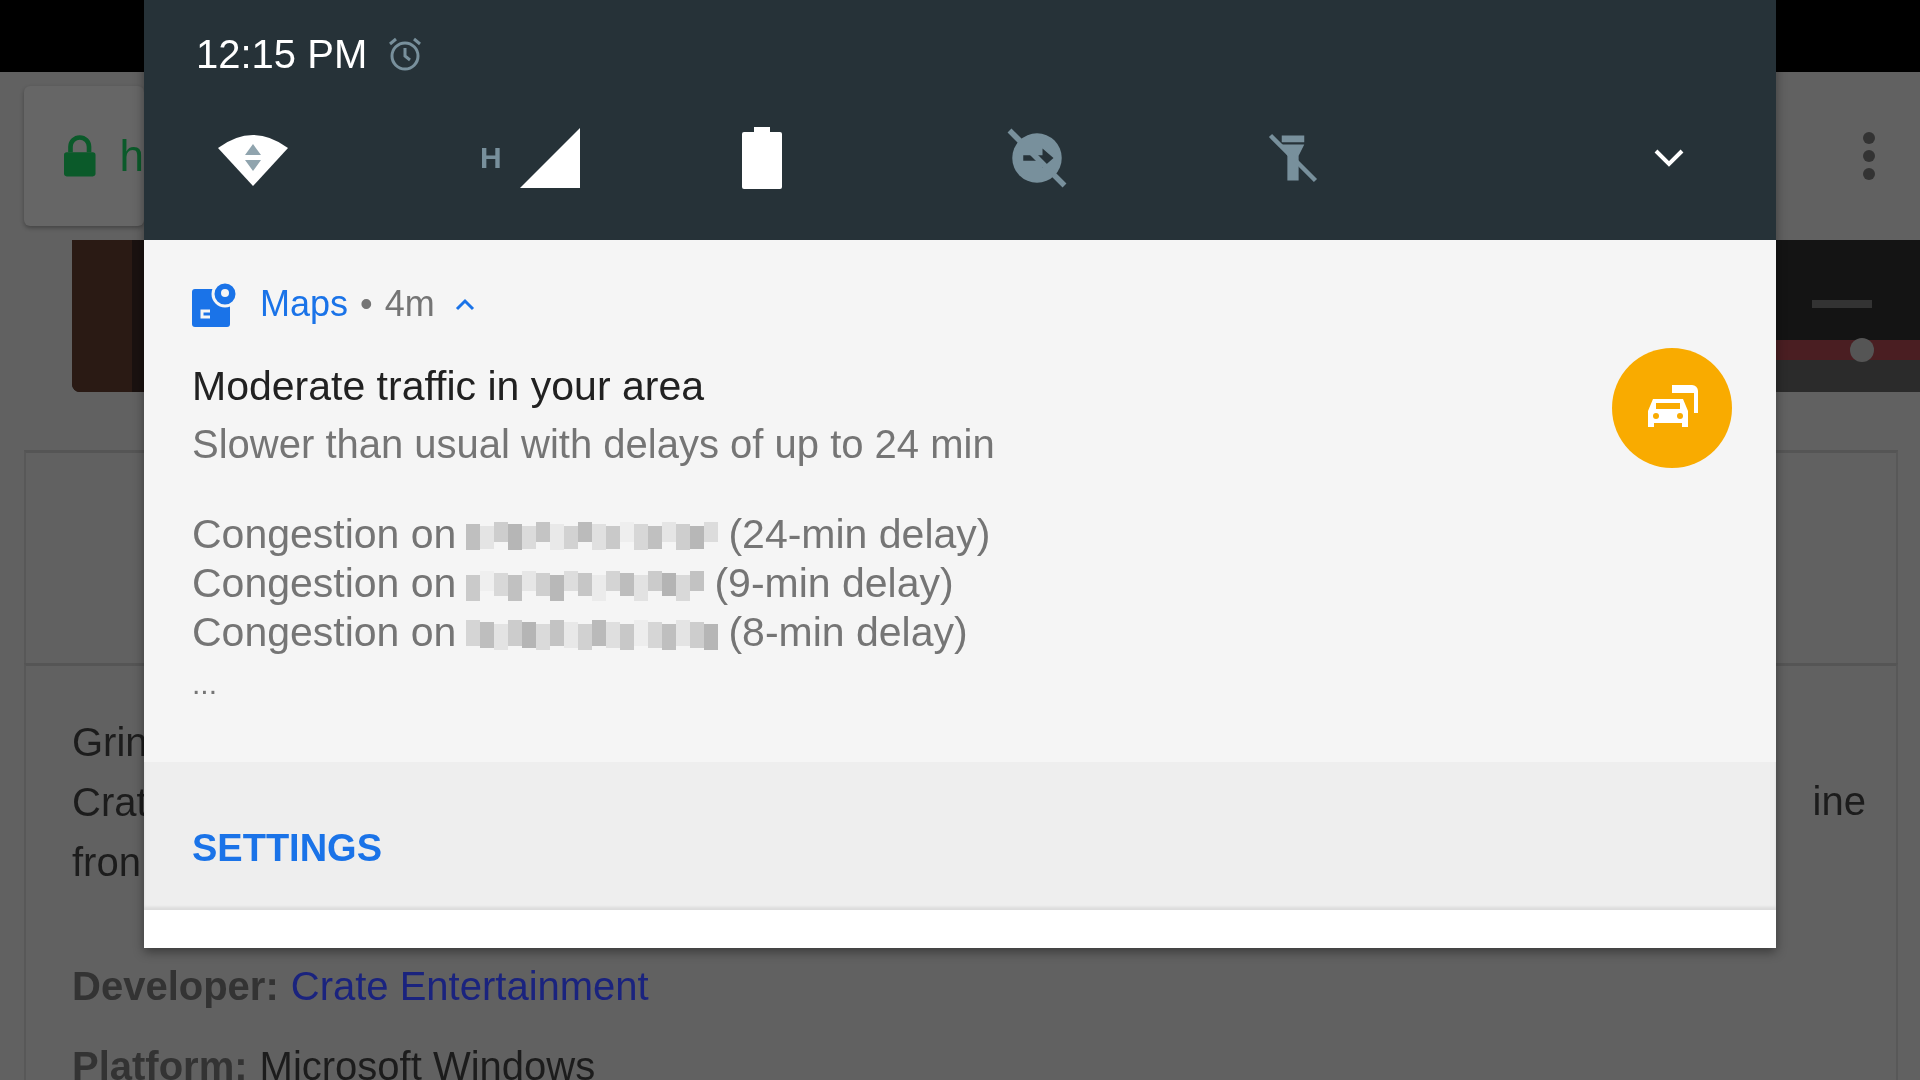 The image size is (1920, 1080). What do you see at coordinates (409, 304) in the screenshot?
I see `notification-time: 4m` at bounding box center [409, 304].